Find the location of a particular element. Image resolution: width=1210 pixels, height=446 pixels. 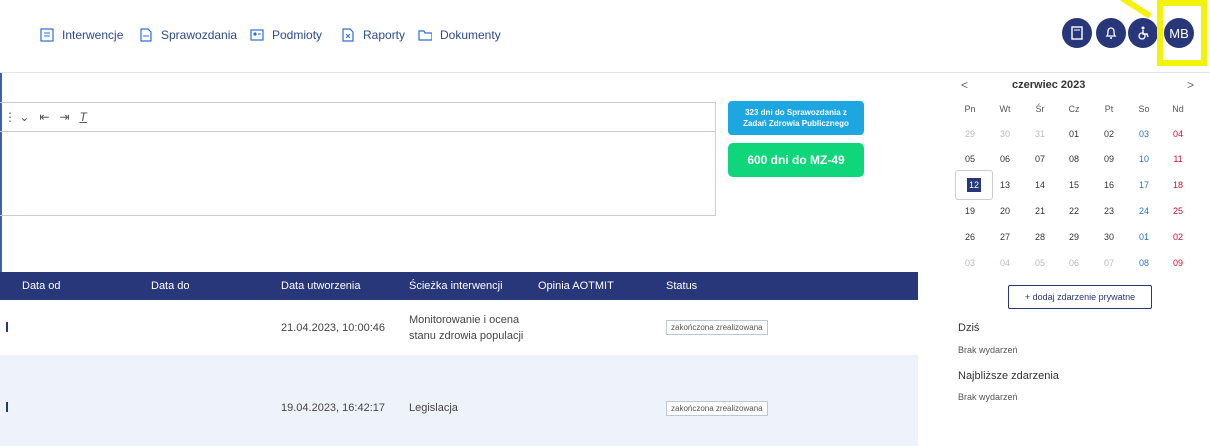

mz-deadline-button: 600 dni do MZ-49 is located at coordinates (796, 160).